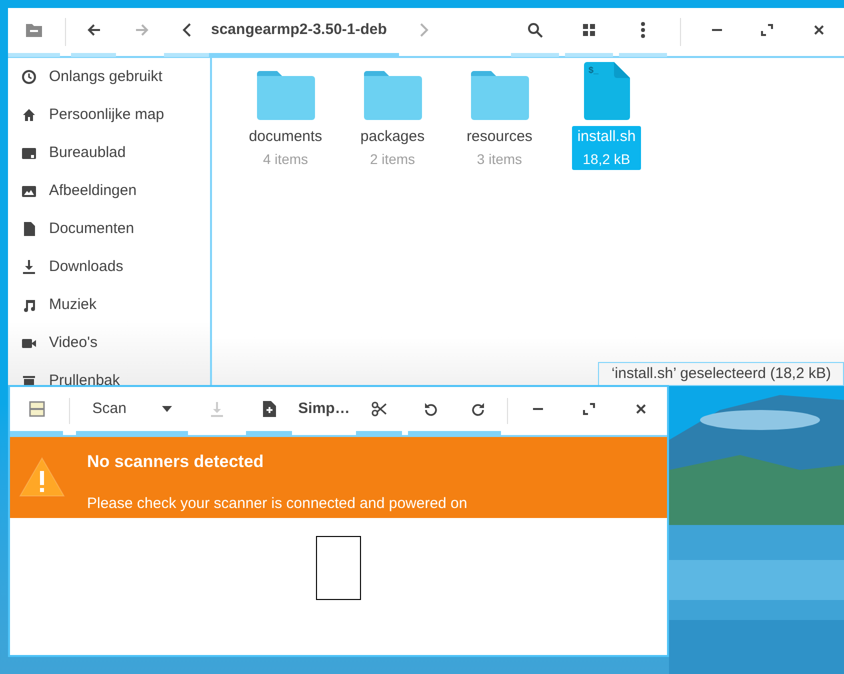 The image size is (844, 674). What do you see at coordinates (499, 159) in the screenshot?
I see `file-info: 3 items` at bounding box center [499, 159].